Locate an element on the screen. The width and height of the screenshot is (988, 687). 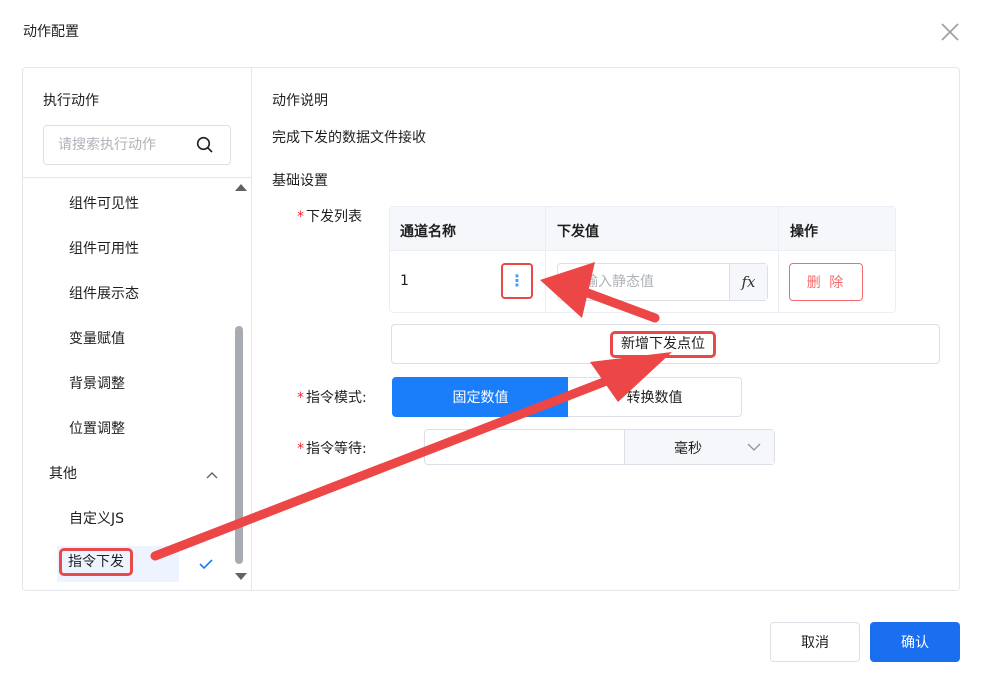
action-item-variable-assignment: 变量赋值 is located at coordinates (97, 338).